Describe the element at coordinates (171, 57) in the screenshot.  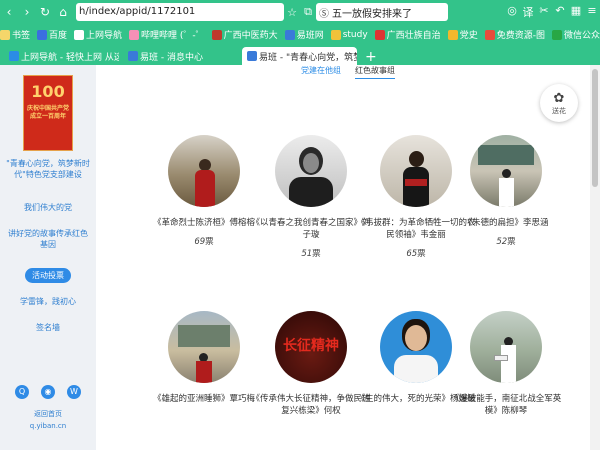
I see `tab-label: 易班 - 消息中心` at that location.